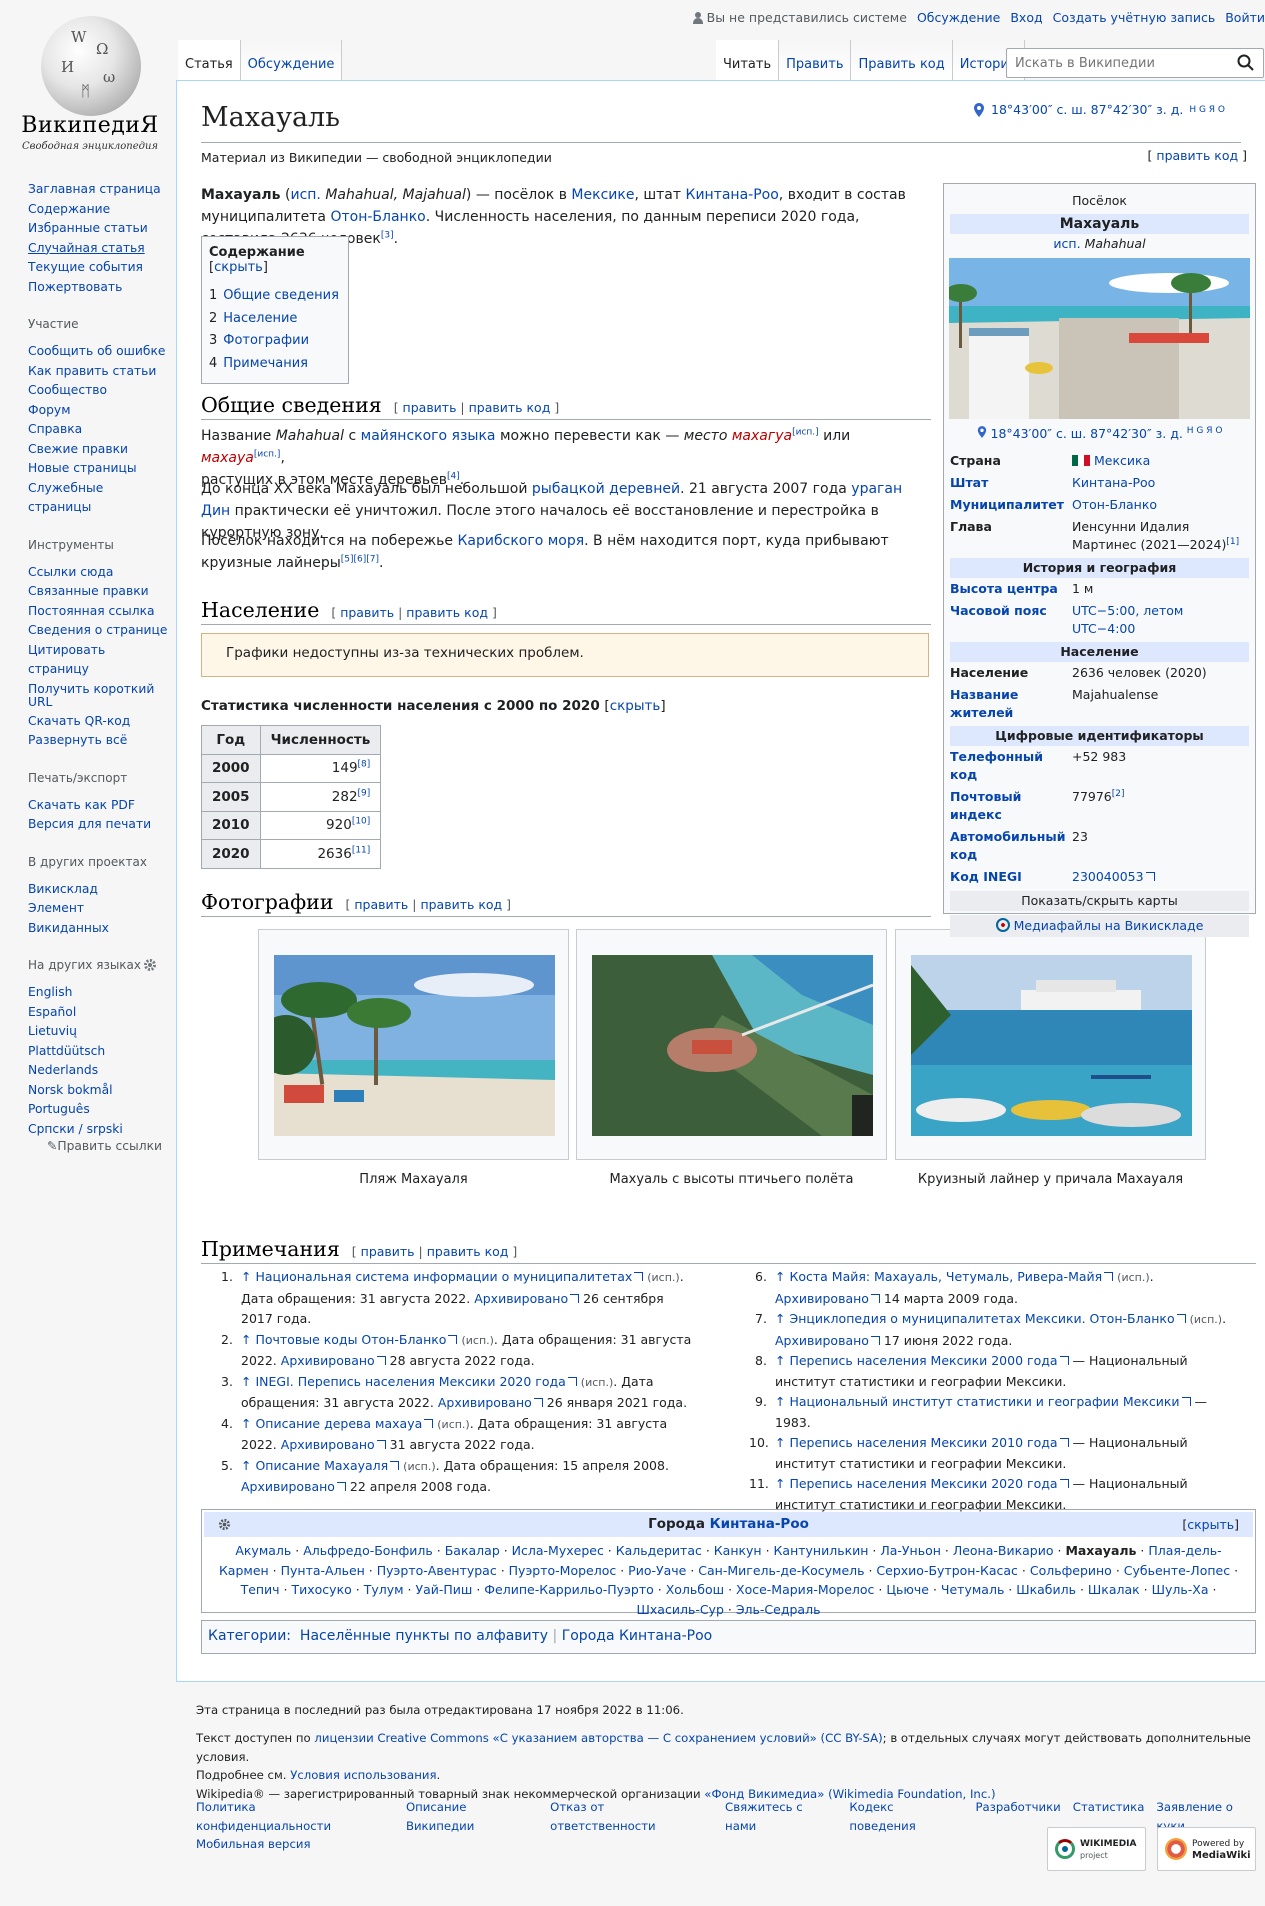  What do you see at coordinates (1206, 1849) in the screenshot?
I see `mediawiki-badge: Powered by MediaWiki` at bounding box center [1206, 1849].